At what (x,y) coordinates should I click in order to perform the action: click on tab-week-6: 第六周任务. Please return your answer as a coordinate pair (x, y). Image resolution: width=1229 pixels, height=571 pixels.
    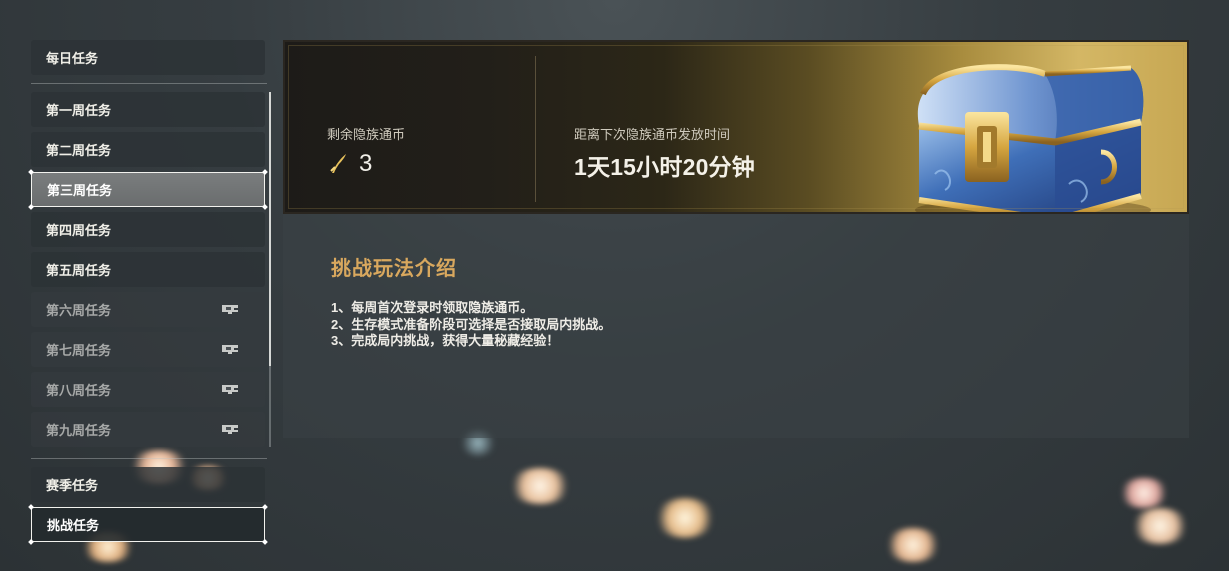
    Looking at the image, I should click on (148, 309).